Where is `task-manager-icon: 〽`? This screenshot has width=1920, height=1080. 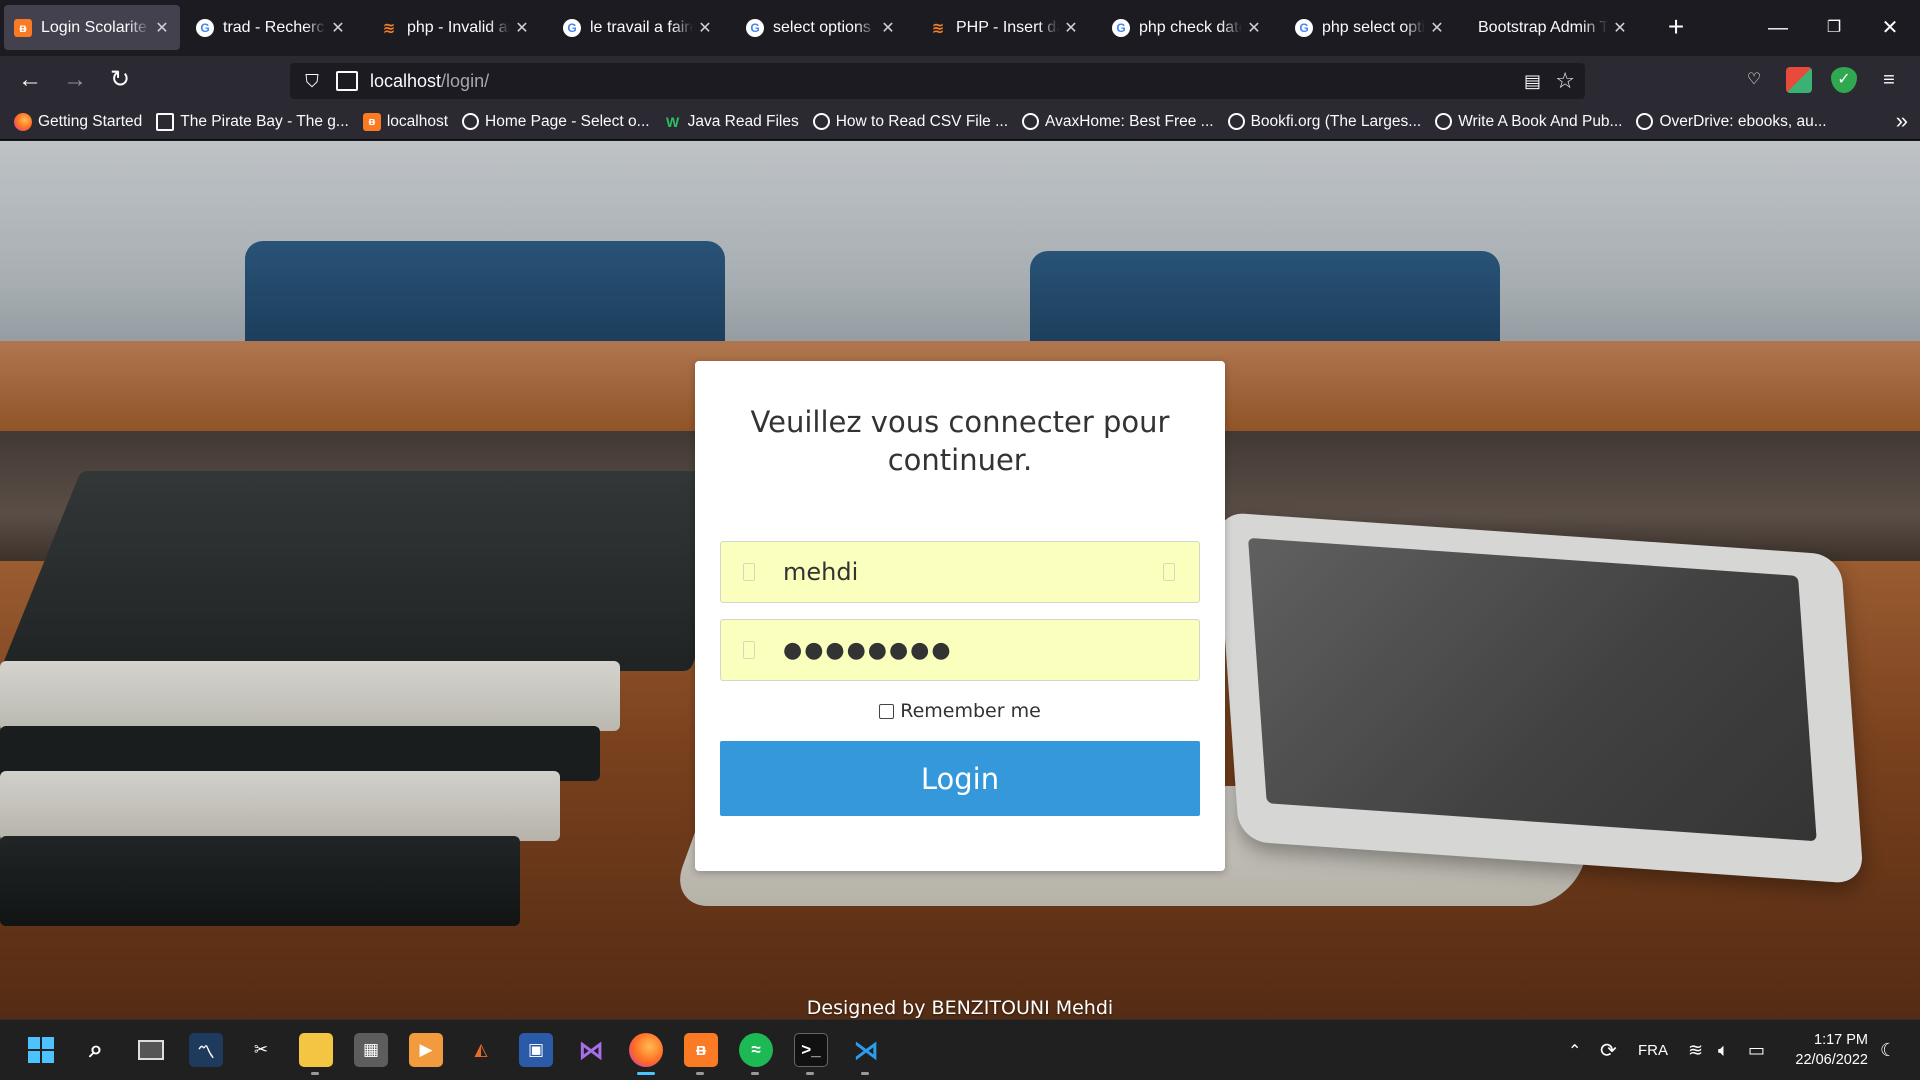 task-manager-icon: 〽 is located at coordinates (206, 1050).